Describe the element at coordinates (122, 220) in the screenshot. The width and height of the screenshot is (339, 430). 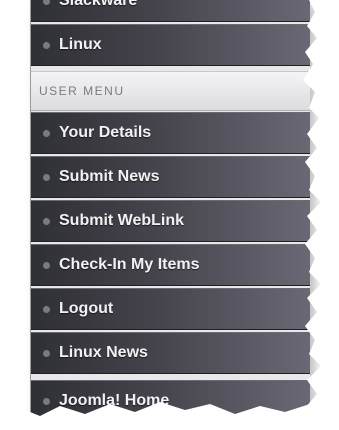
I see `menu-item-label: Submit WebLink` at that location.